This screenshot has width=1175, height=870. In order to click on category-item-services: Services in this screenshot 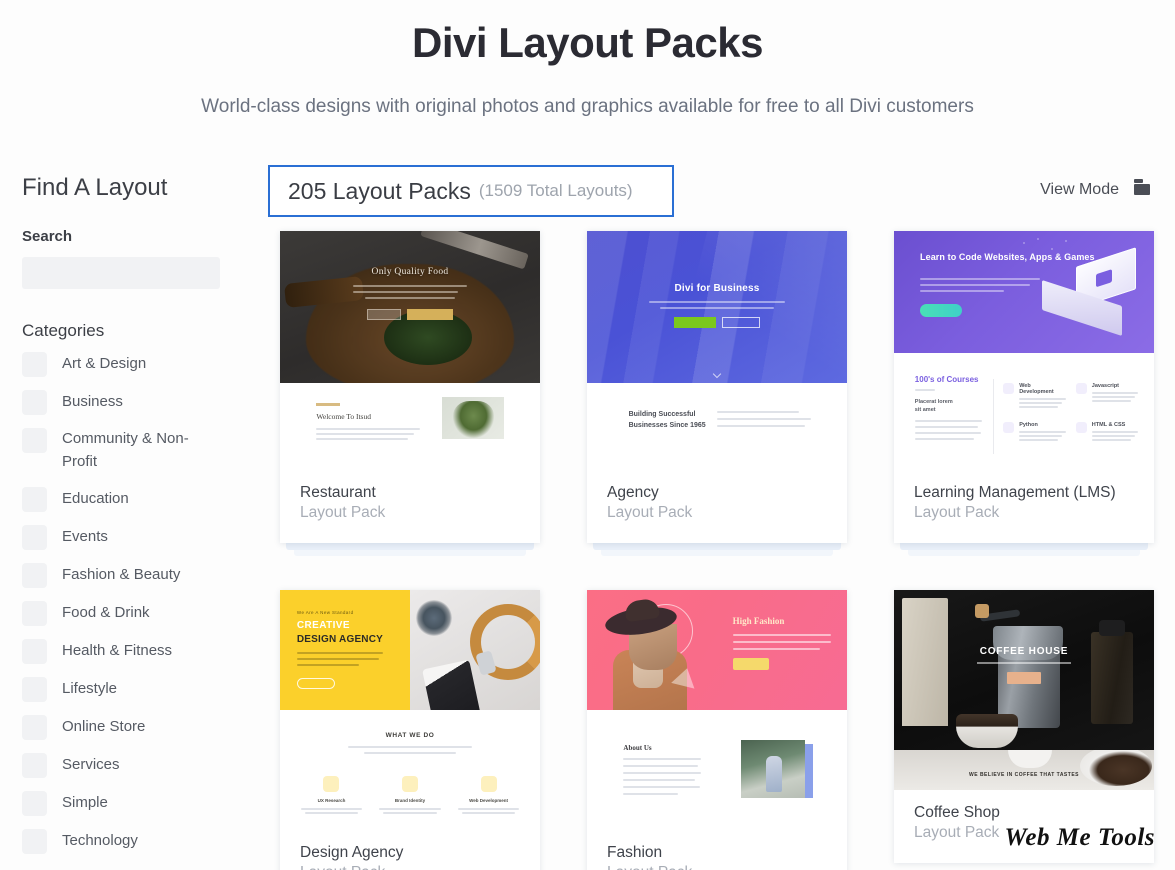, I will do `click(137, 765)`.